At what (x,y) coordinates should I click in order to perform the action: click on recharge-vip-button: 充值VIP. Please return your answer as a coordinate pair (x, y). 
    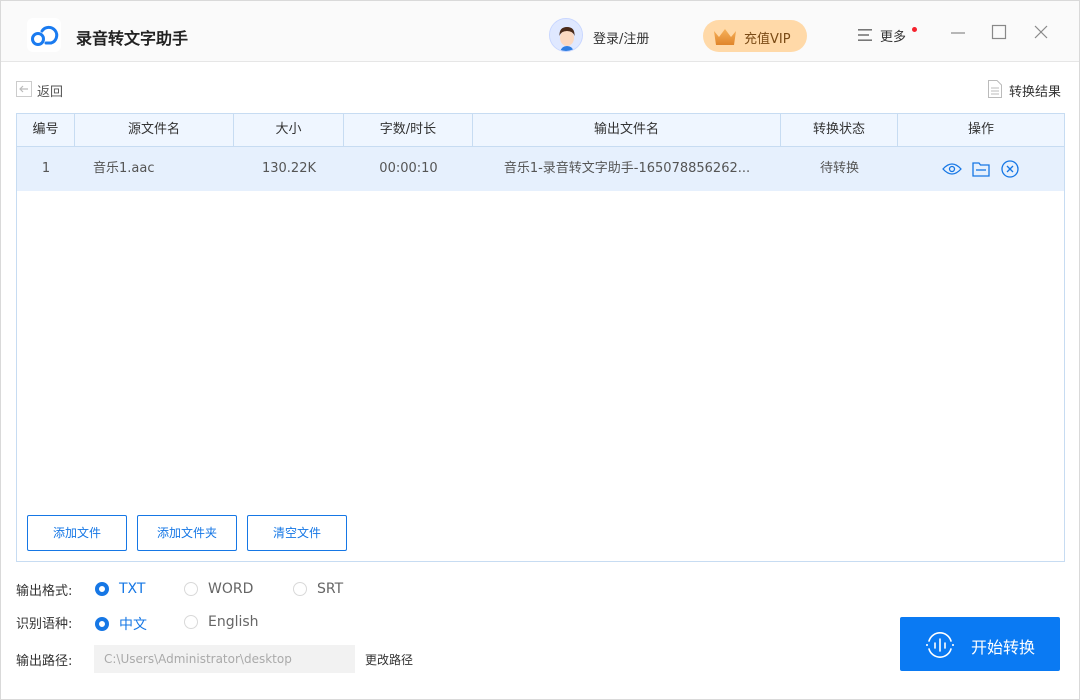
    Looking at the image, I should click on (755, 36).